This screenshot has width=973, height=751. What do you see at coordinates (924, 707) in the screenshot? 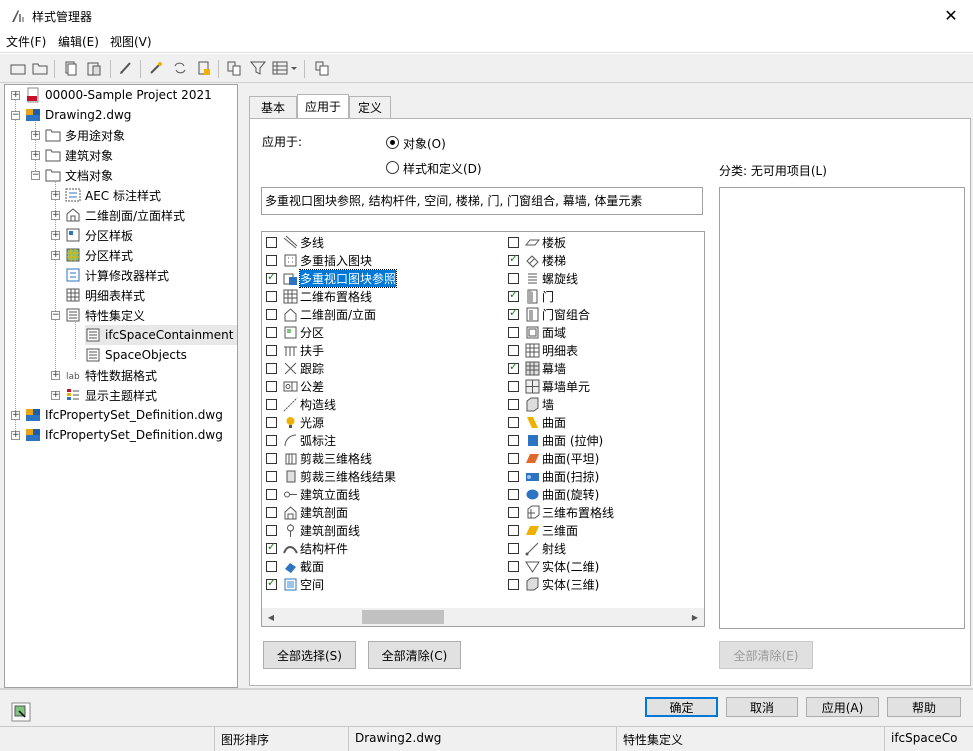
I see `help-button: 帮助` at bounding box center [924, 707].